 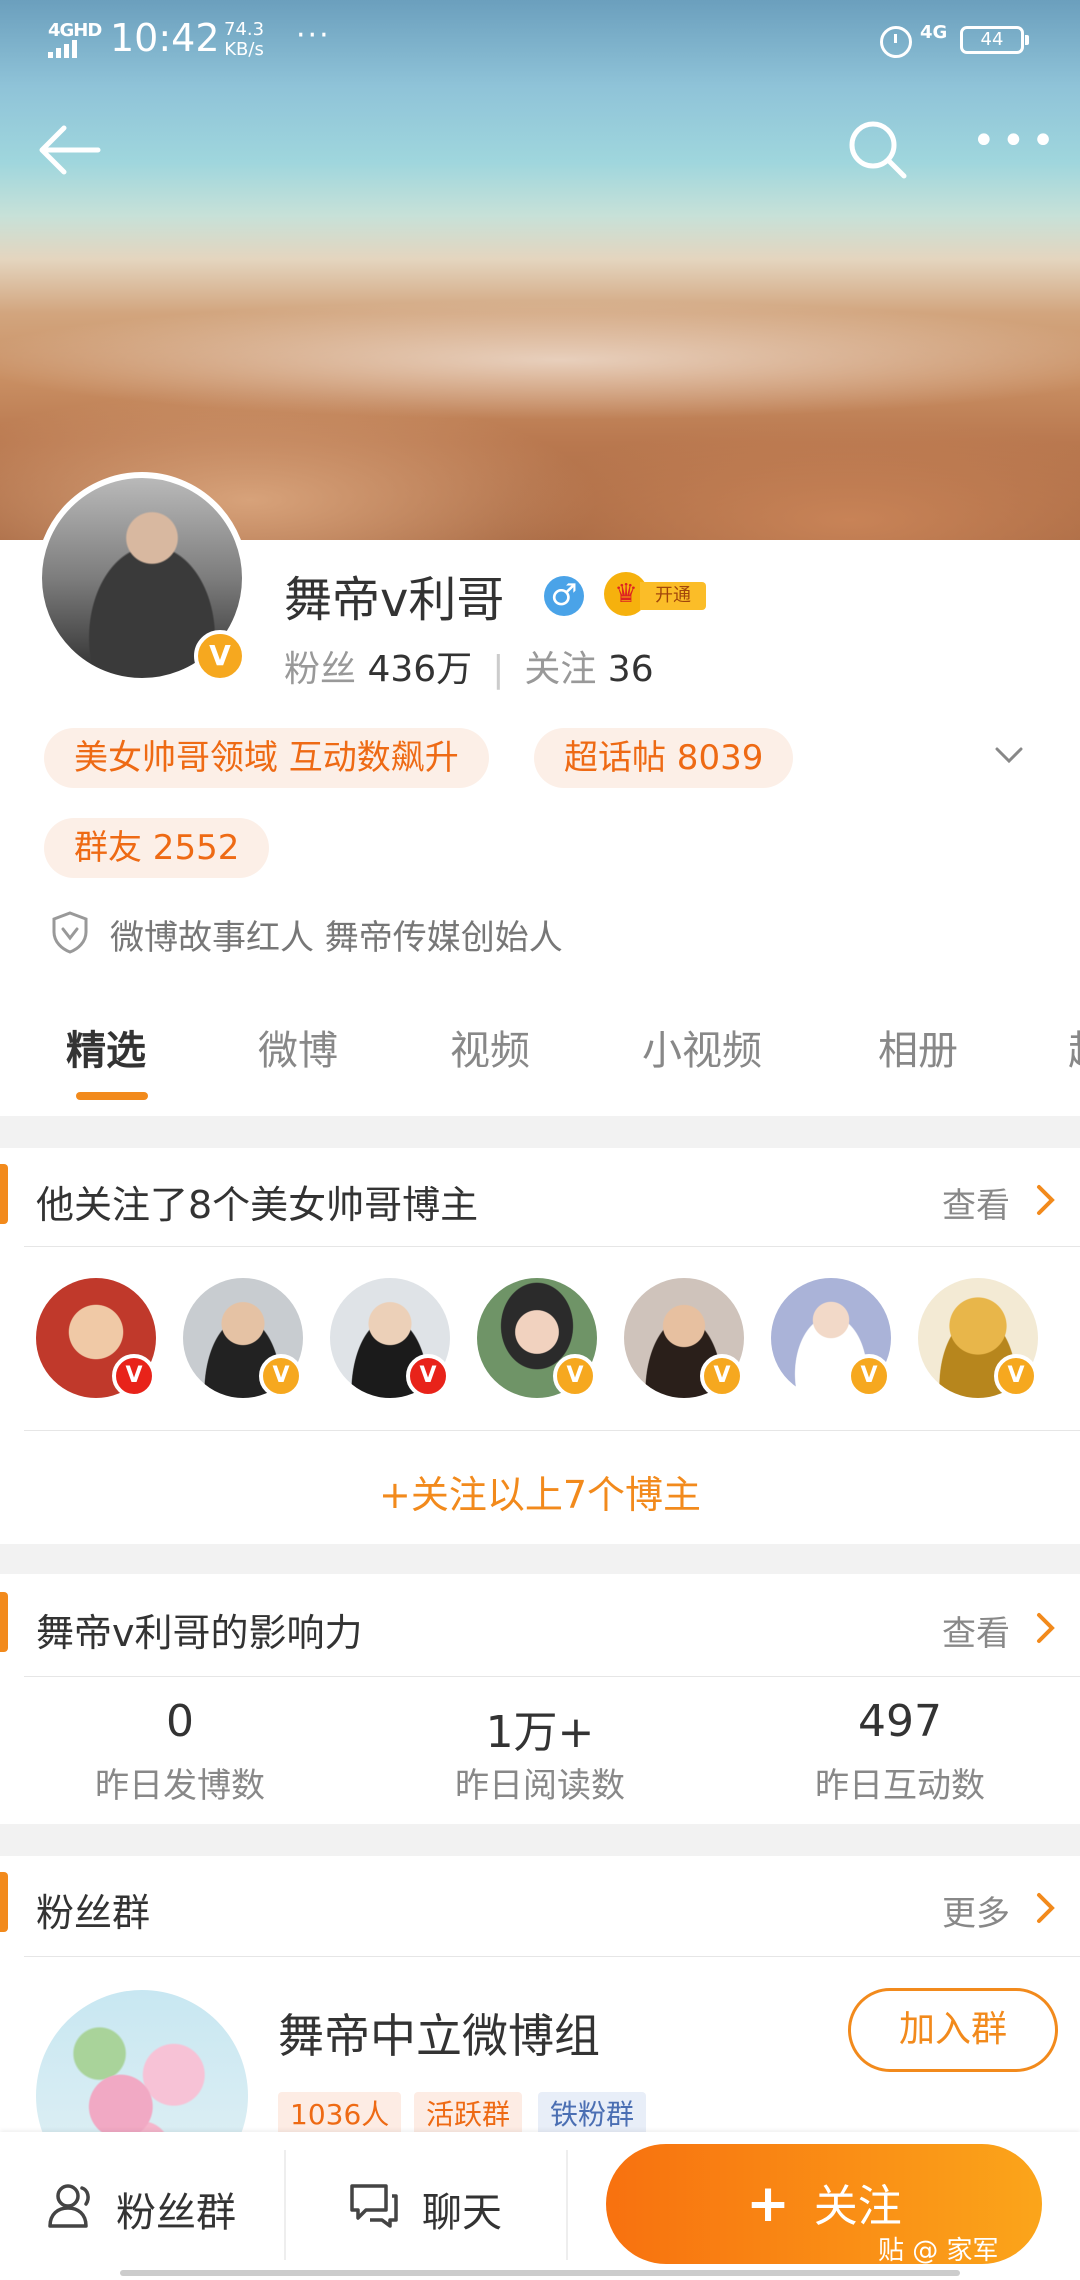 What do you see at coordinates (93, 1913) in the screenshot?
I see `fan-group-title: 粉丝群` at bounding box center [93, 1913].